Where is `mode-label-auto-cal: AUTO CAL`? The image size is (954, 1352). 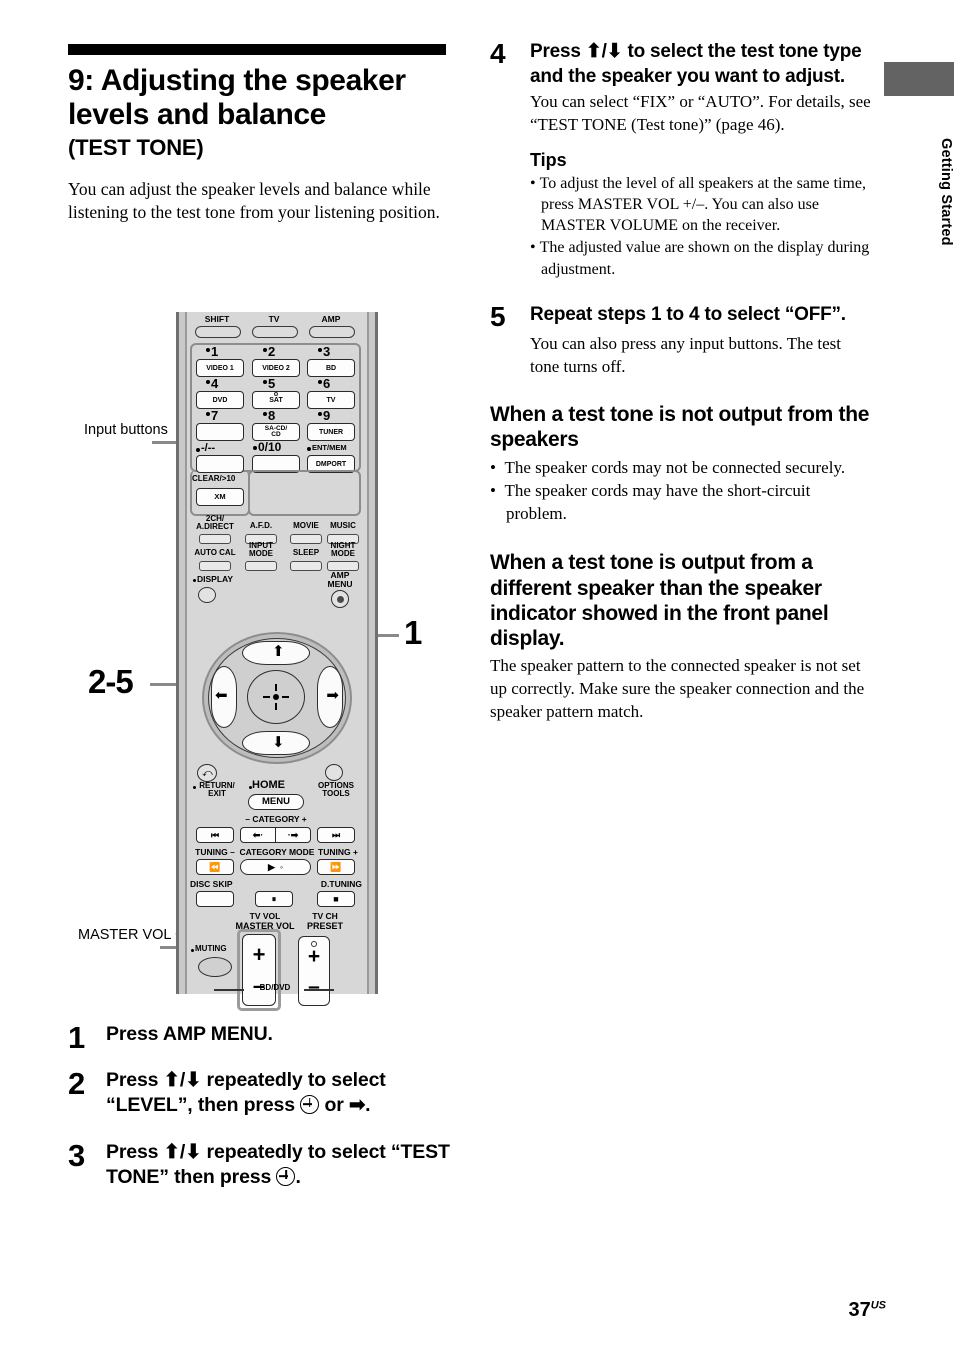
mode-label-auto-cal: AUTO CAL is located at coordinates (215, 552).